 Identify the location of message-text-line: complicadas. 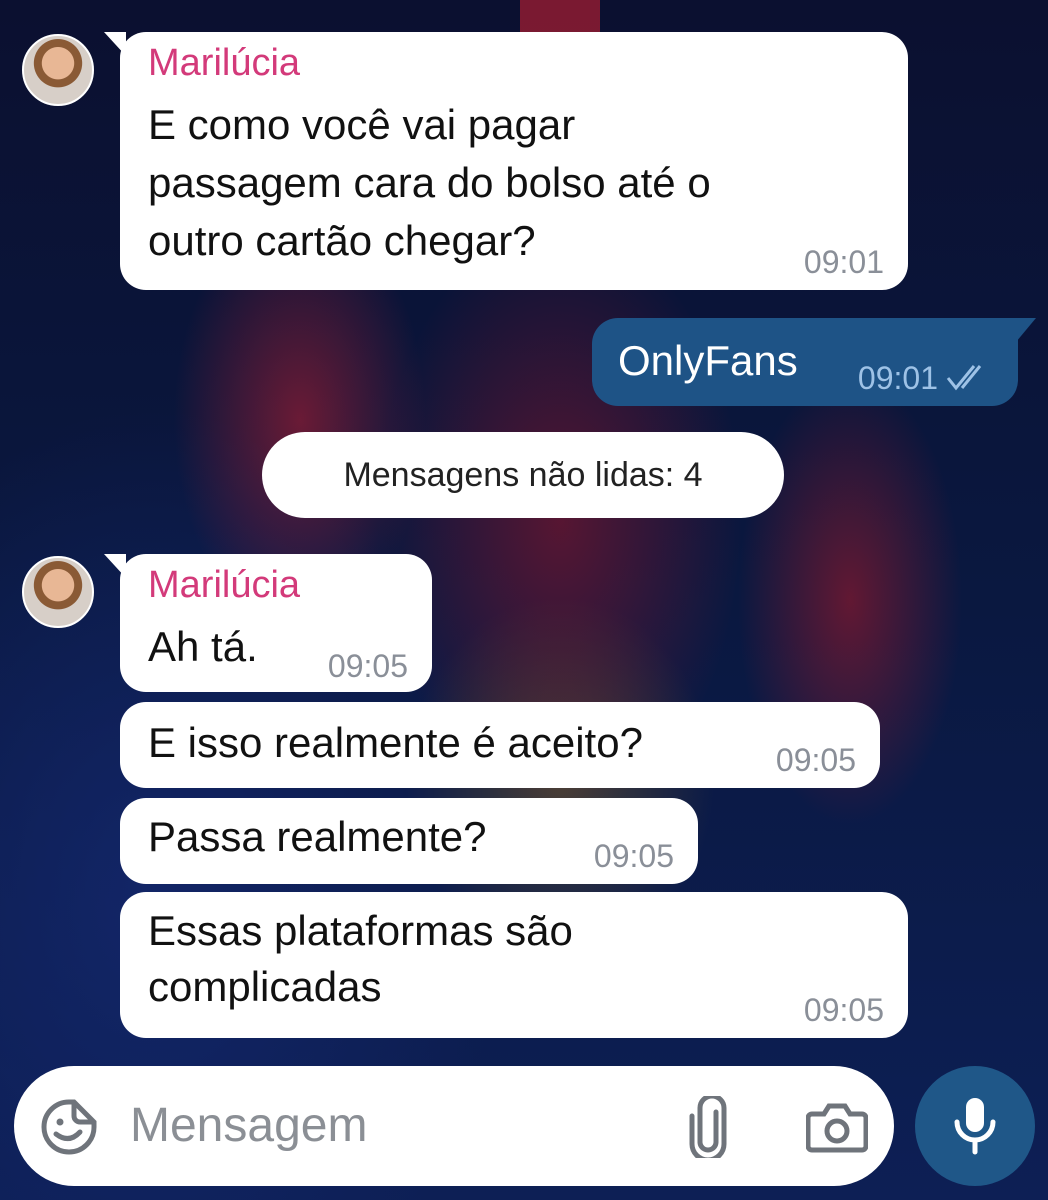
(265, 986).